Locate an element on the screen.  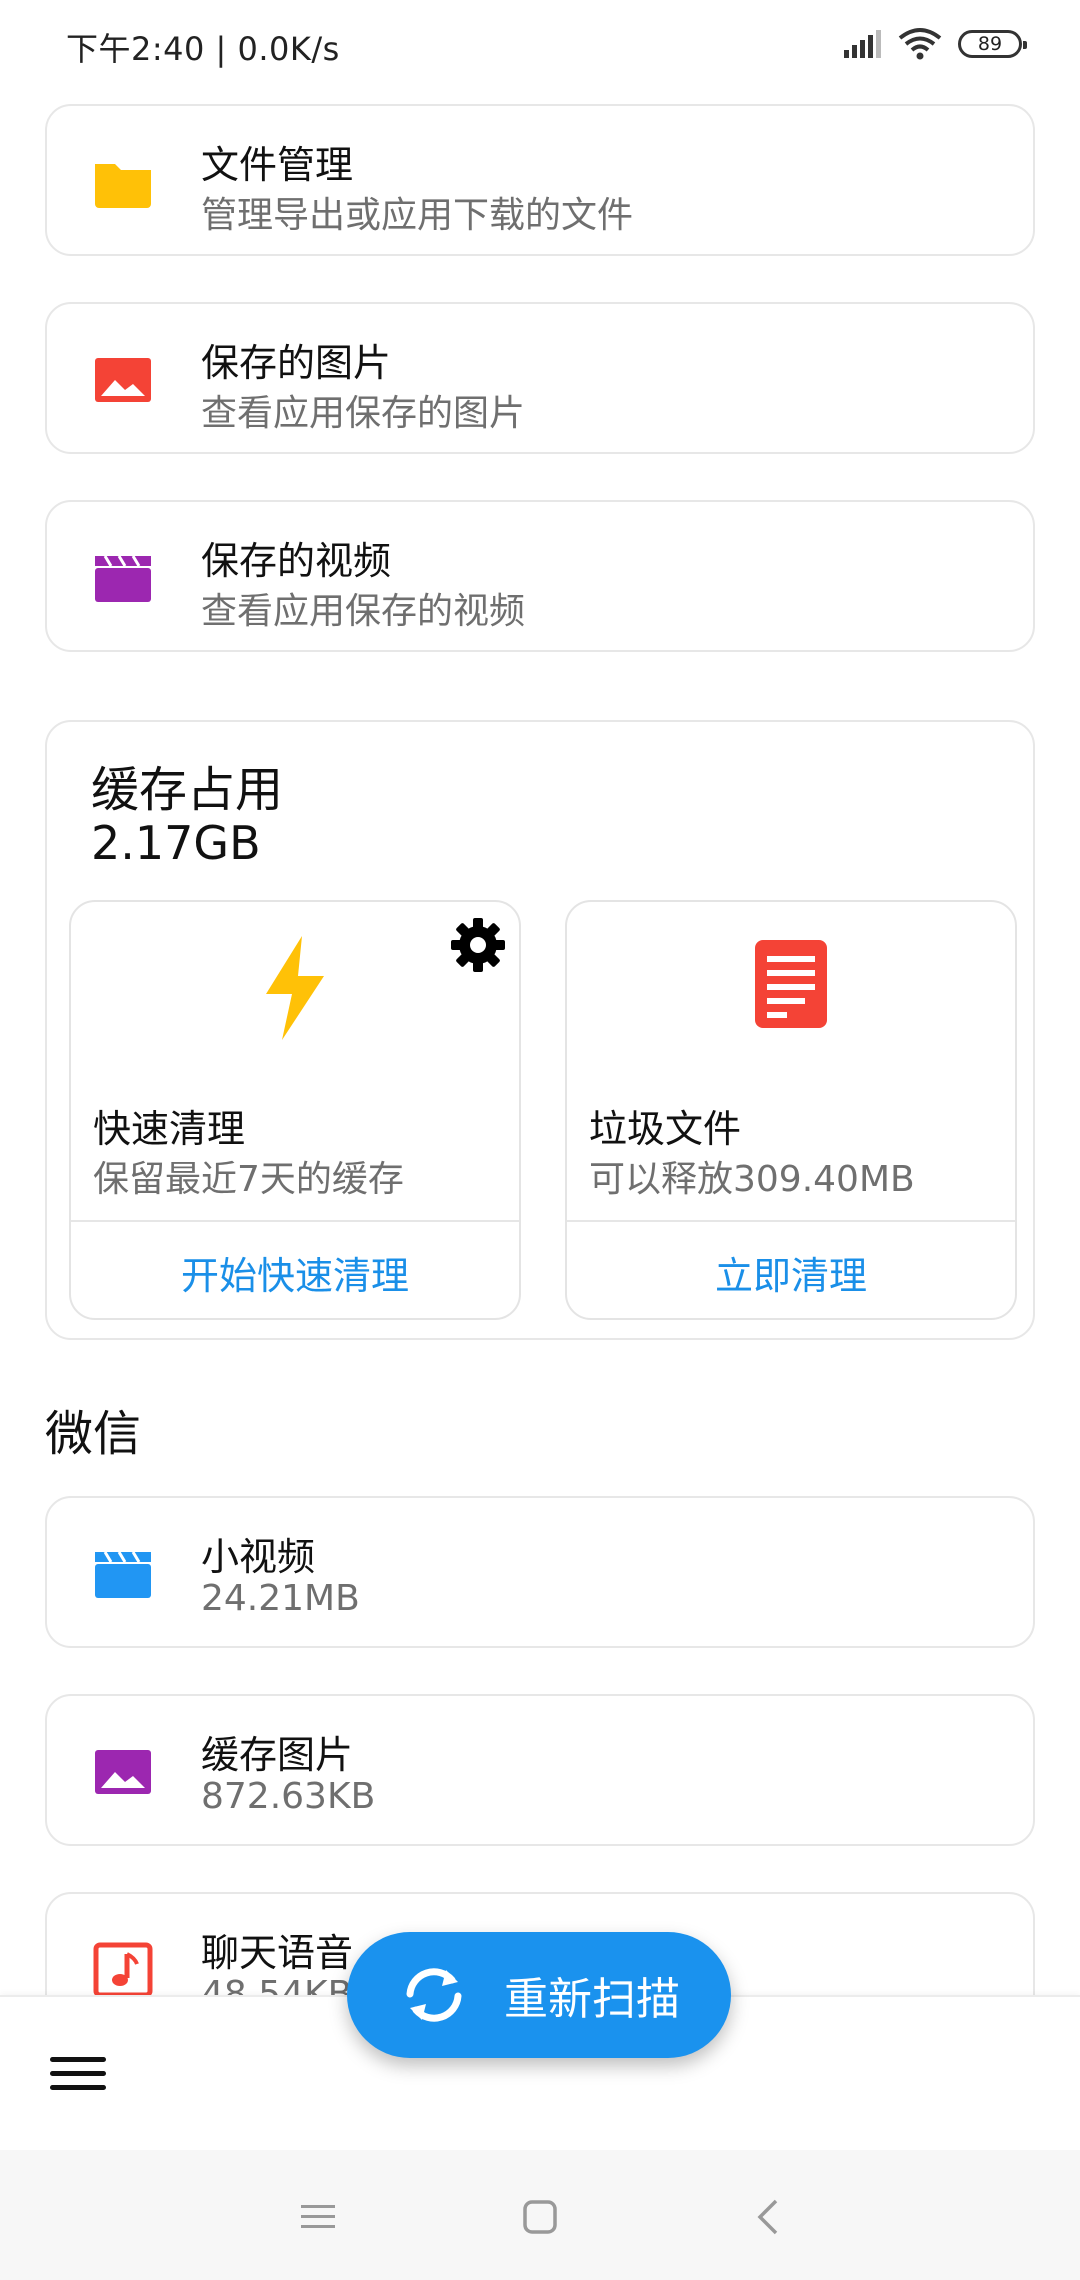
card-subtitle: 查看应用保存的视频 is located at coordinates (363, 611).